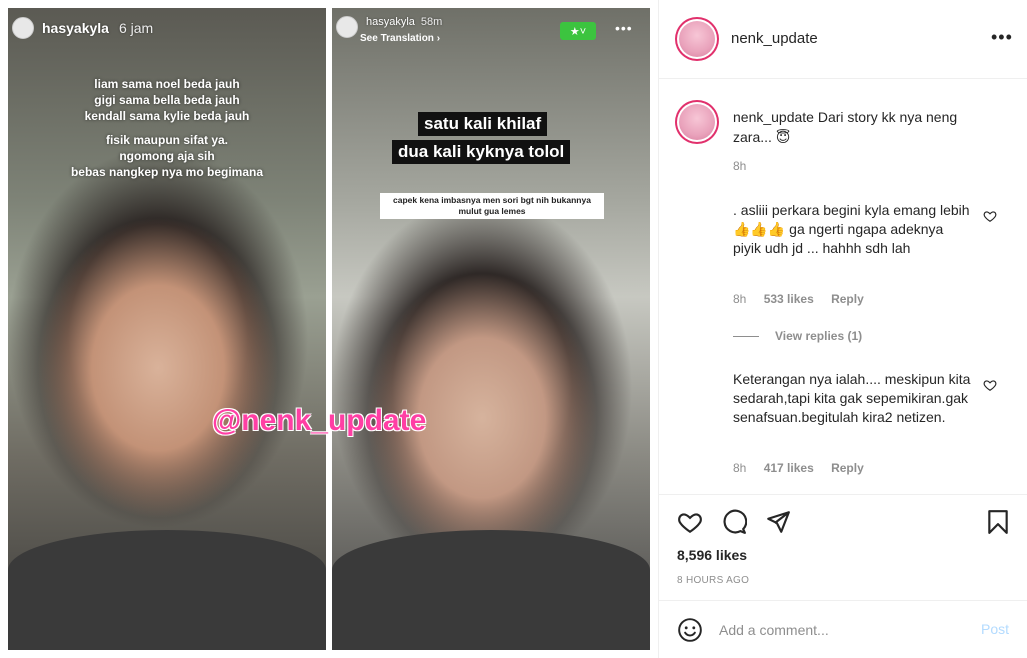 This screenshot has height=658, width=1027. What do you see at coordinates (734, 522) in the screenshot?
I see `comment-icon` at bounding box center [734, 522].